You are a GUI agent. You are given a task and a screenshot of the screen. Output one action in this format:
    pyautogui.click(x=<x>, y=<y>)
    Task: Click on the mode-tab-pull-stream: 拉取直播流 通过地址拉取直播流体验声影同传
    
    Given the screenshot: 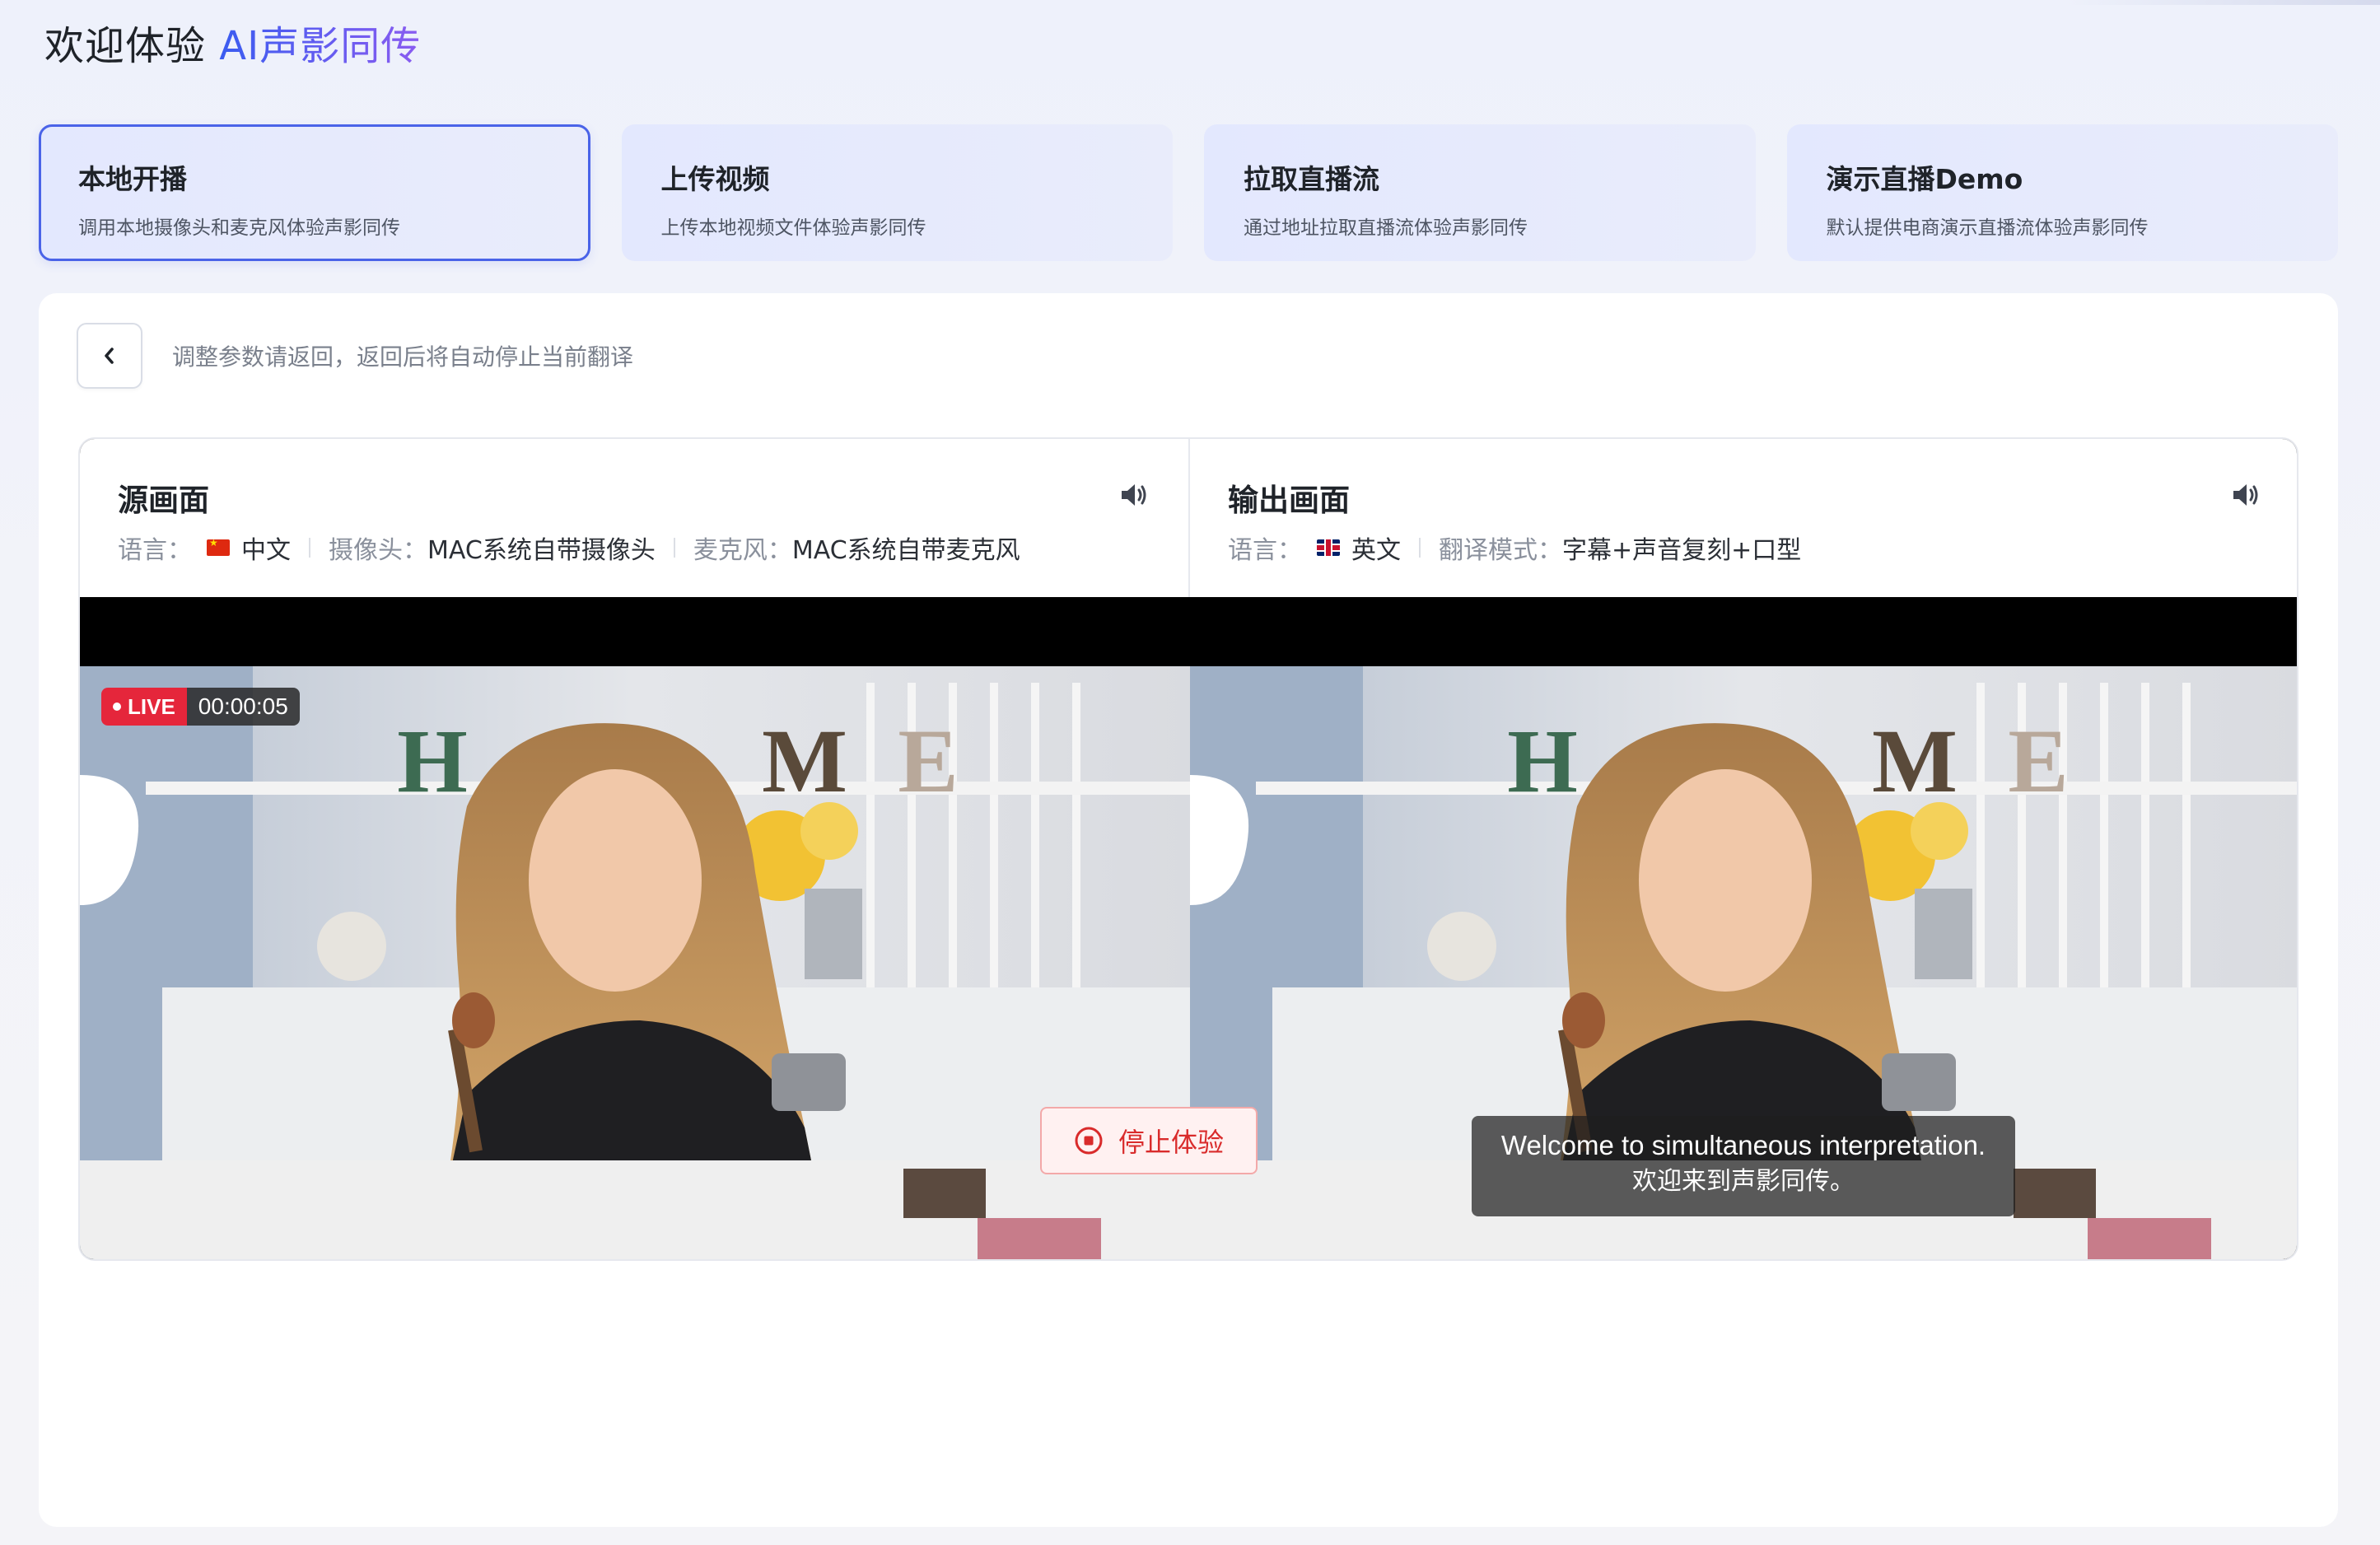 What is the action you would take?
    pyautogui.click(x=1480, y=193)
    